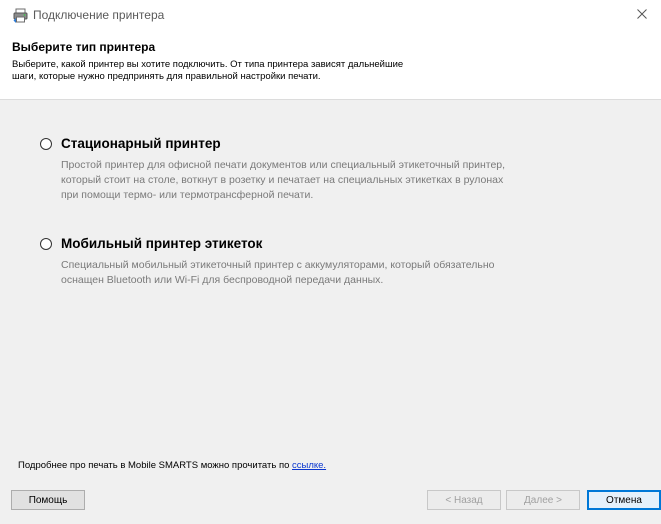 Image resolution: width=661 pixels, height=524 pixels. Describe the element at coordinates (330, 15) in the screenshot. I see `title-bar: Подключение принтера` at that location.